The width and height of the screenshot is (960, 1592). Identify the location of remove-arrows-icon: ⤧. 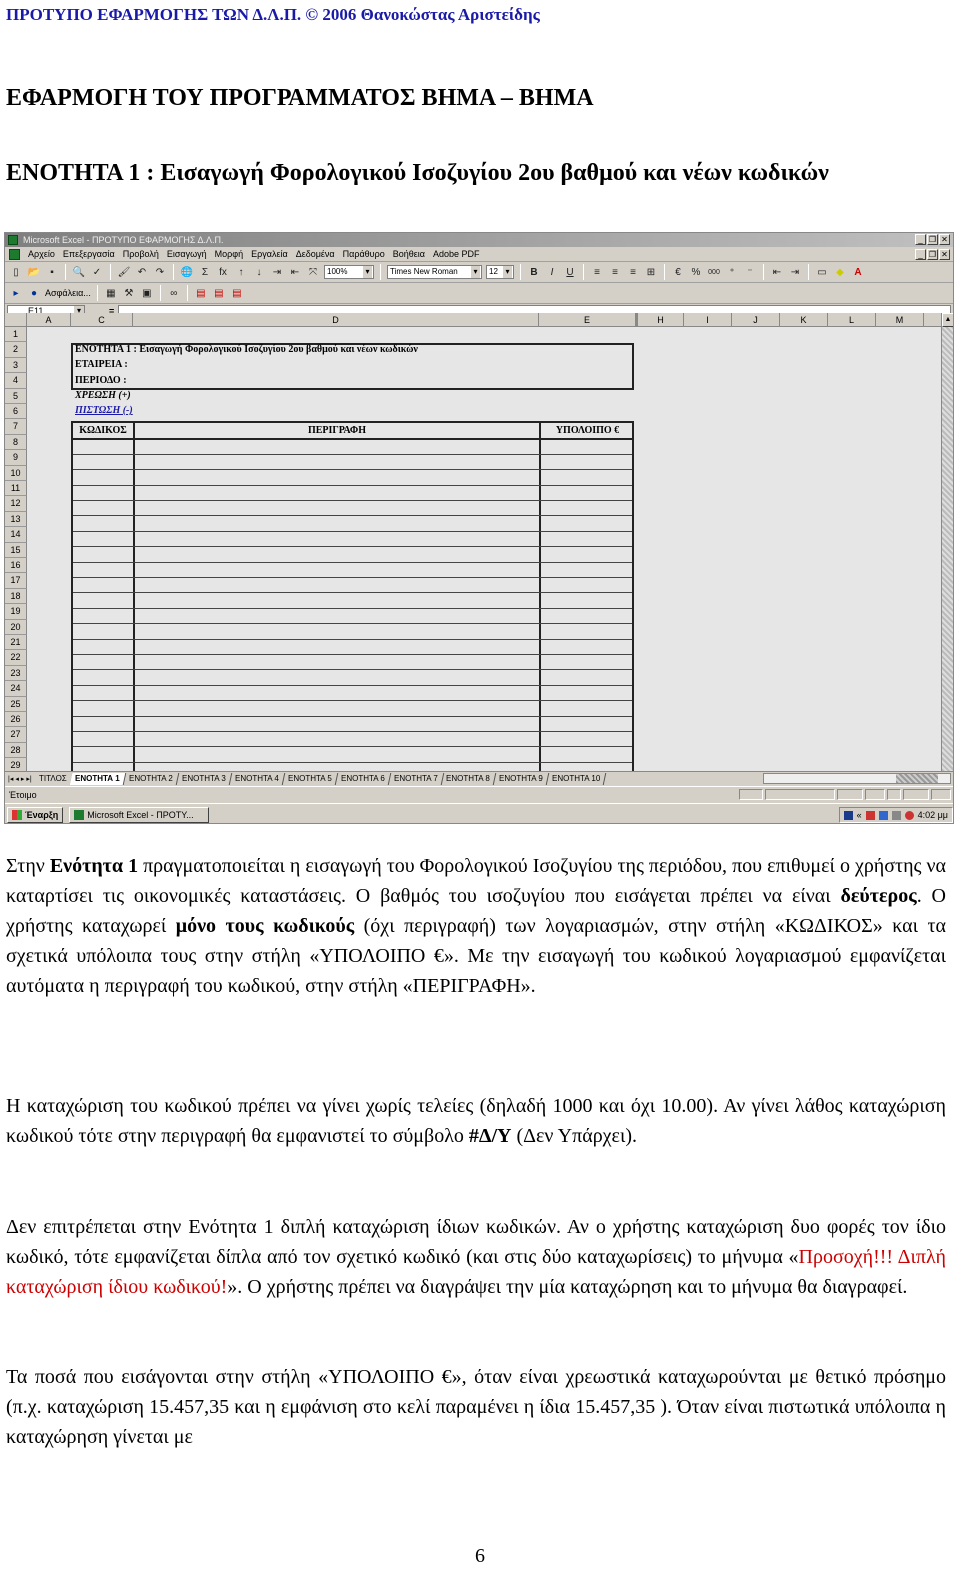
(313, 272).